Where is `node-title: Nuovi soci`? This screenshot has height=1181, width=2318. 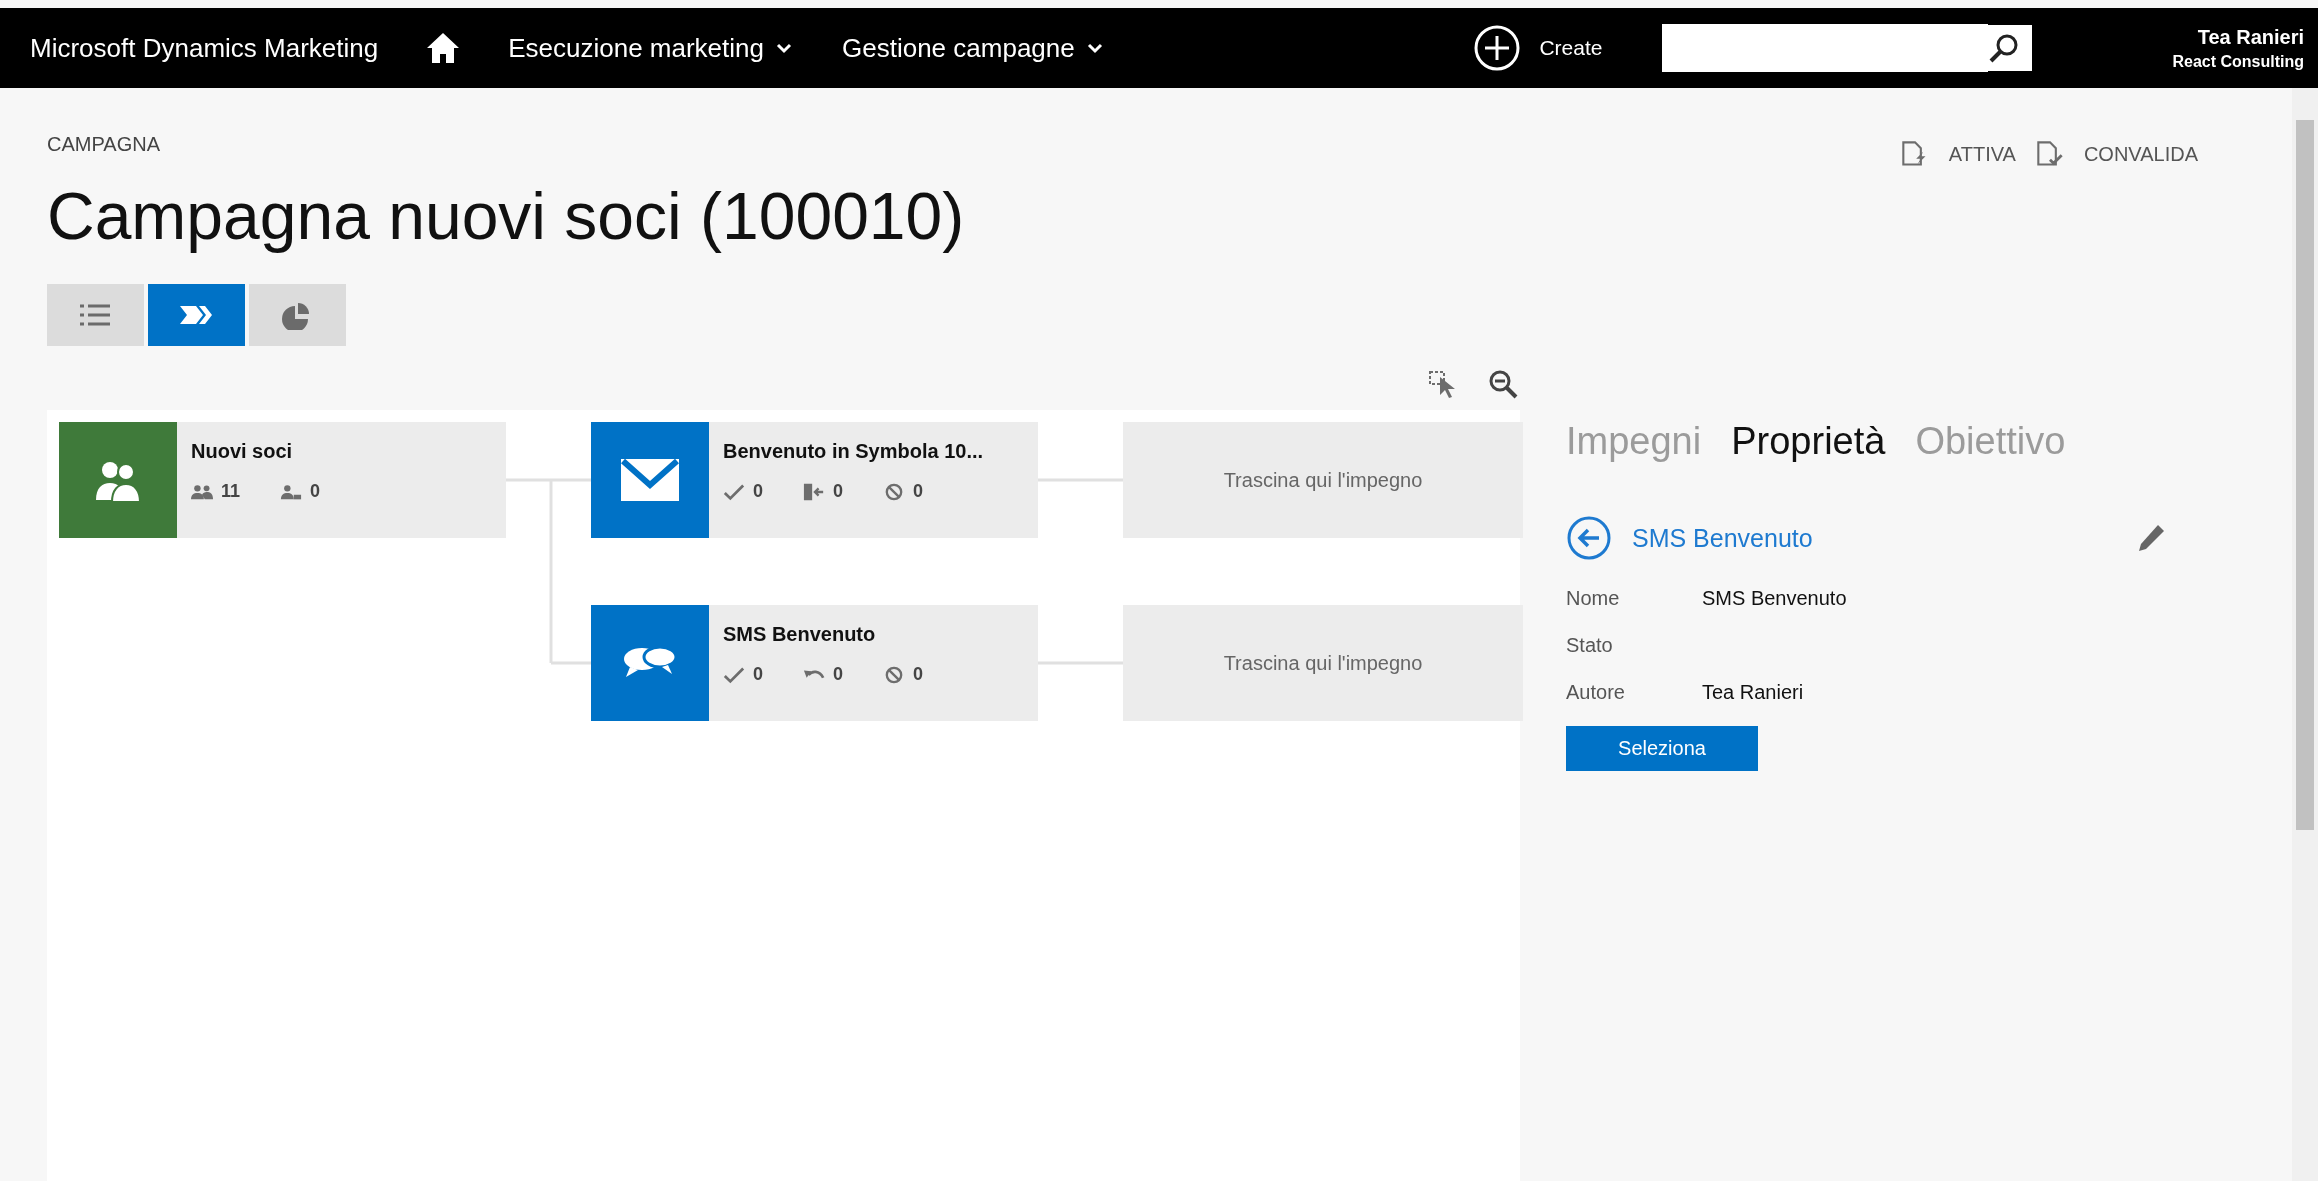 node-title: Nuovi soci is located at coordinates (242, 451).